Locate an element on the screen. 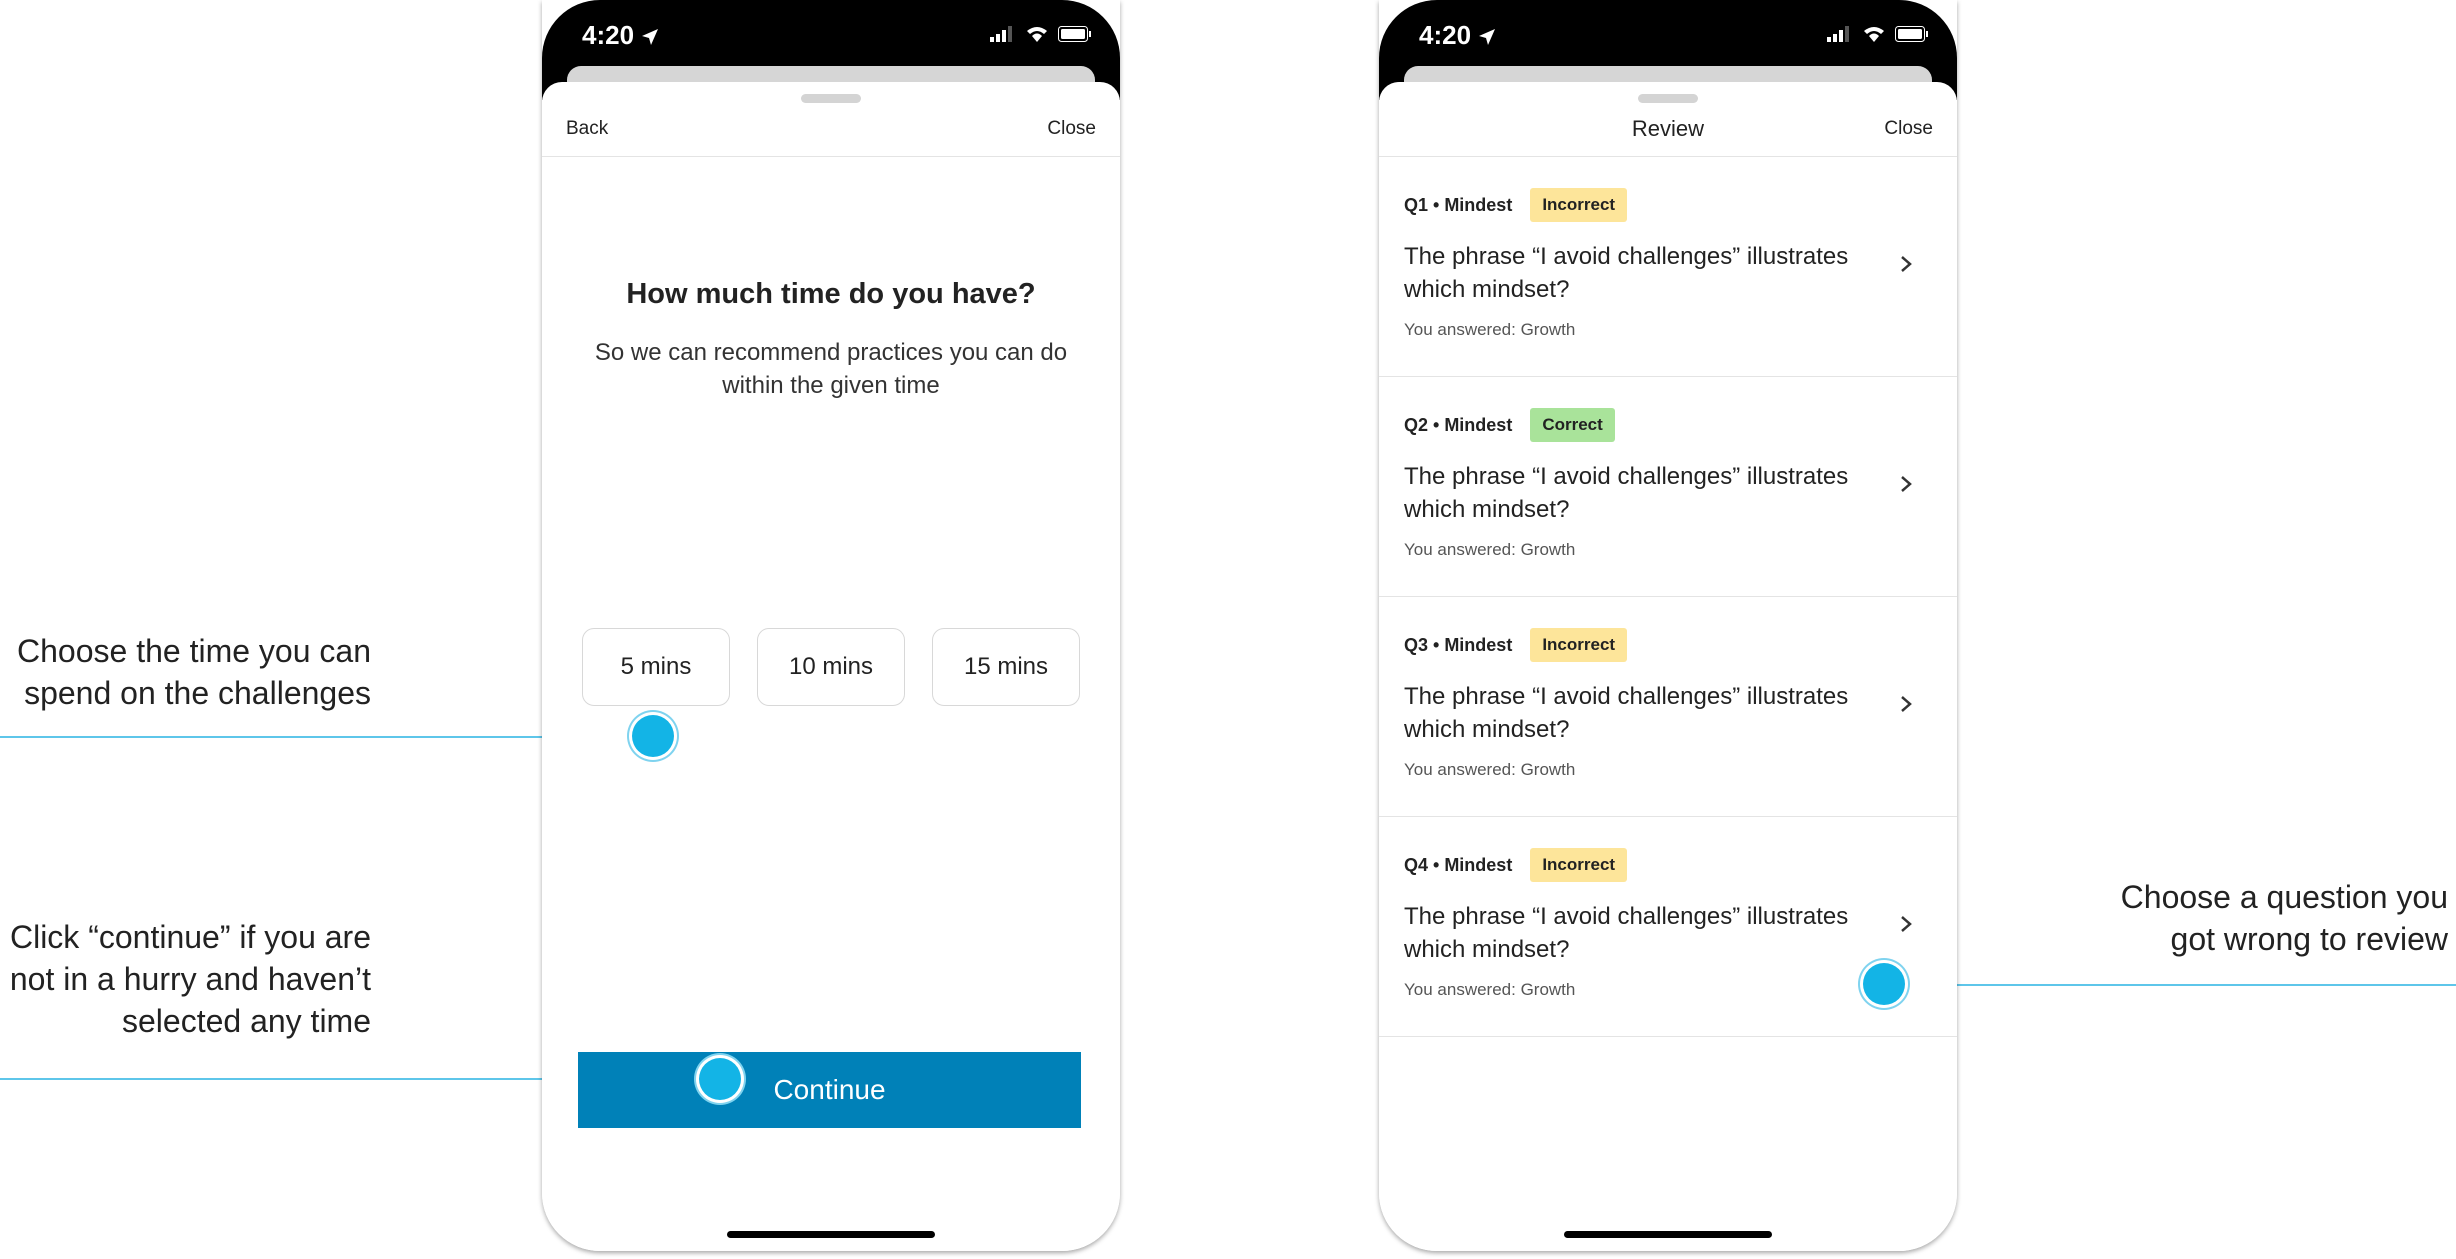 Image resolution: width=2456 pixels, height=1259 pixels. question-meta: Q3 • Mindest Incorrect is located at coordinates (1516, 645).